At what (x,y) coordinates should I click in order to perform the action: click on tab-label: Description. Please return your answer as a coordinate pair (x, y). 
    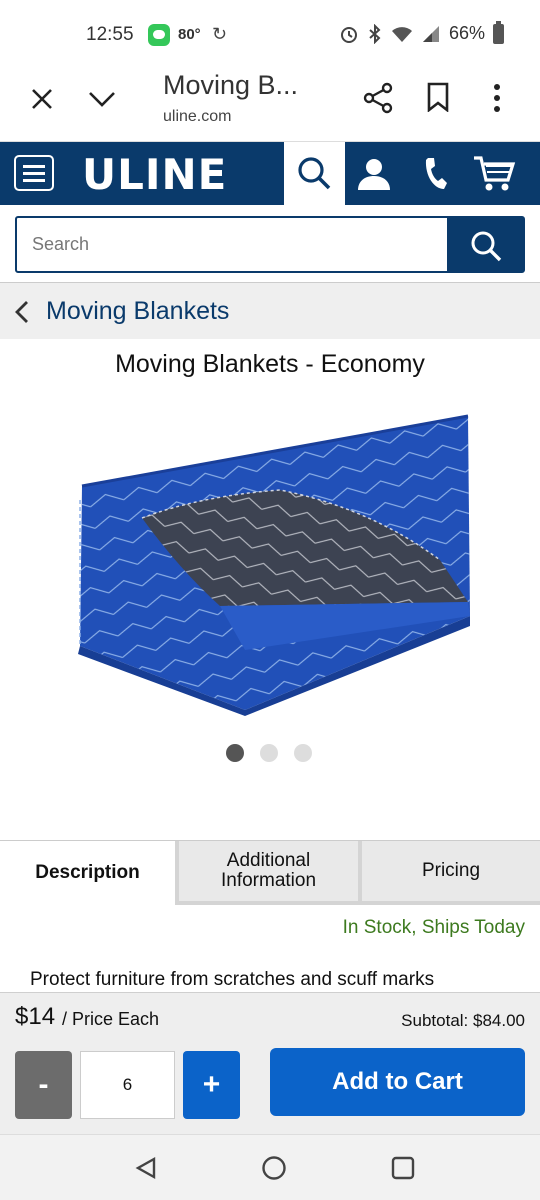
    Looking at the image, I should click on (87, 872).